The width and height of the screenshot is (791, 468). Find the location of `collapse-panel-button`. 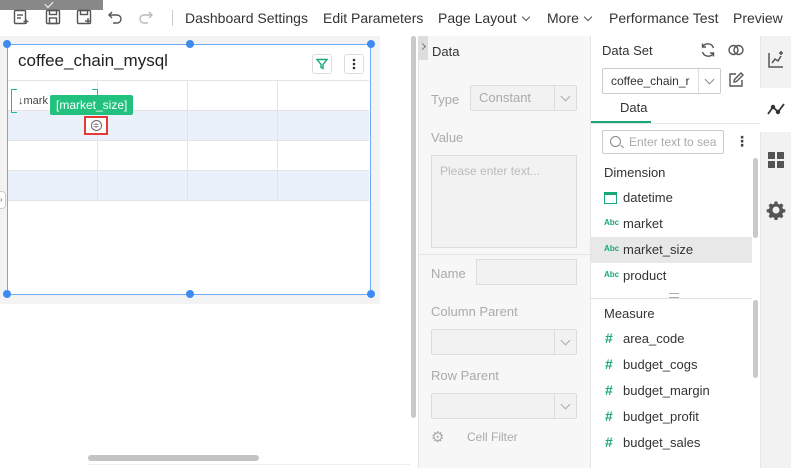

collapse-panel-button is located at coordinates (423, 48).